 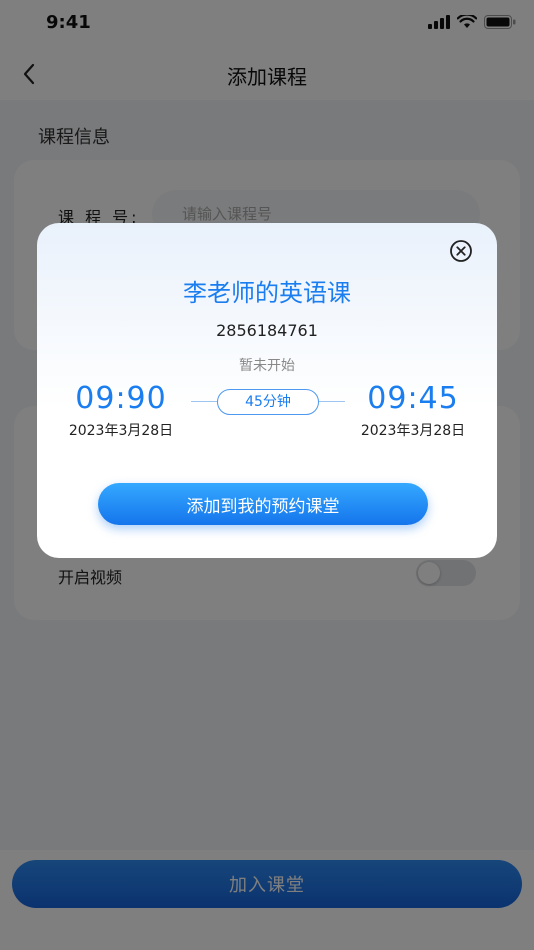 I want to click on add-to-reserved-button: 添加到我的预约课堂, so click(x=263, y=504).